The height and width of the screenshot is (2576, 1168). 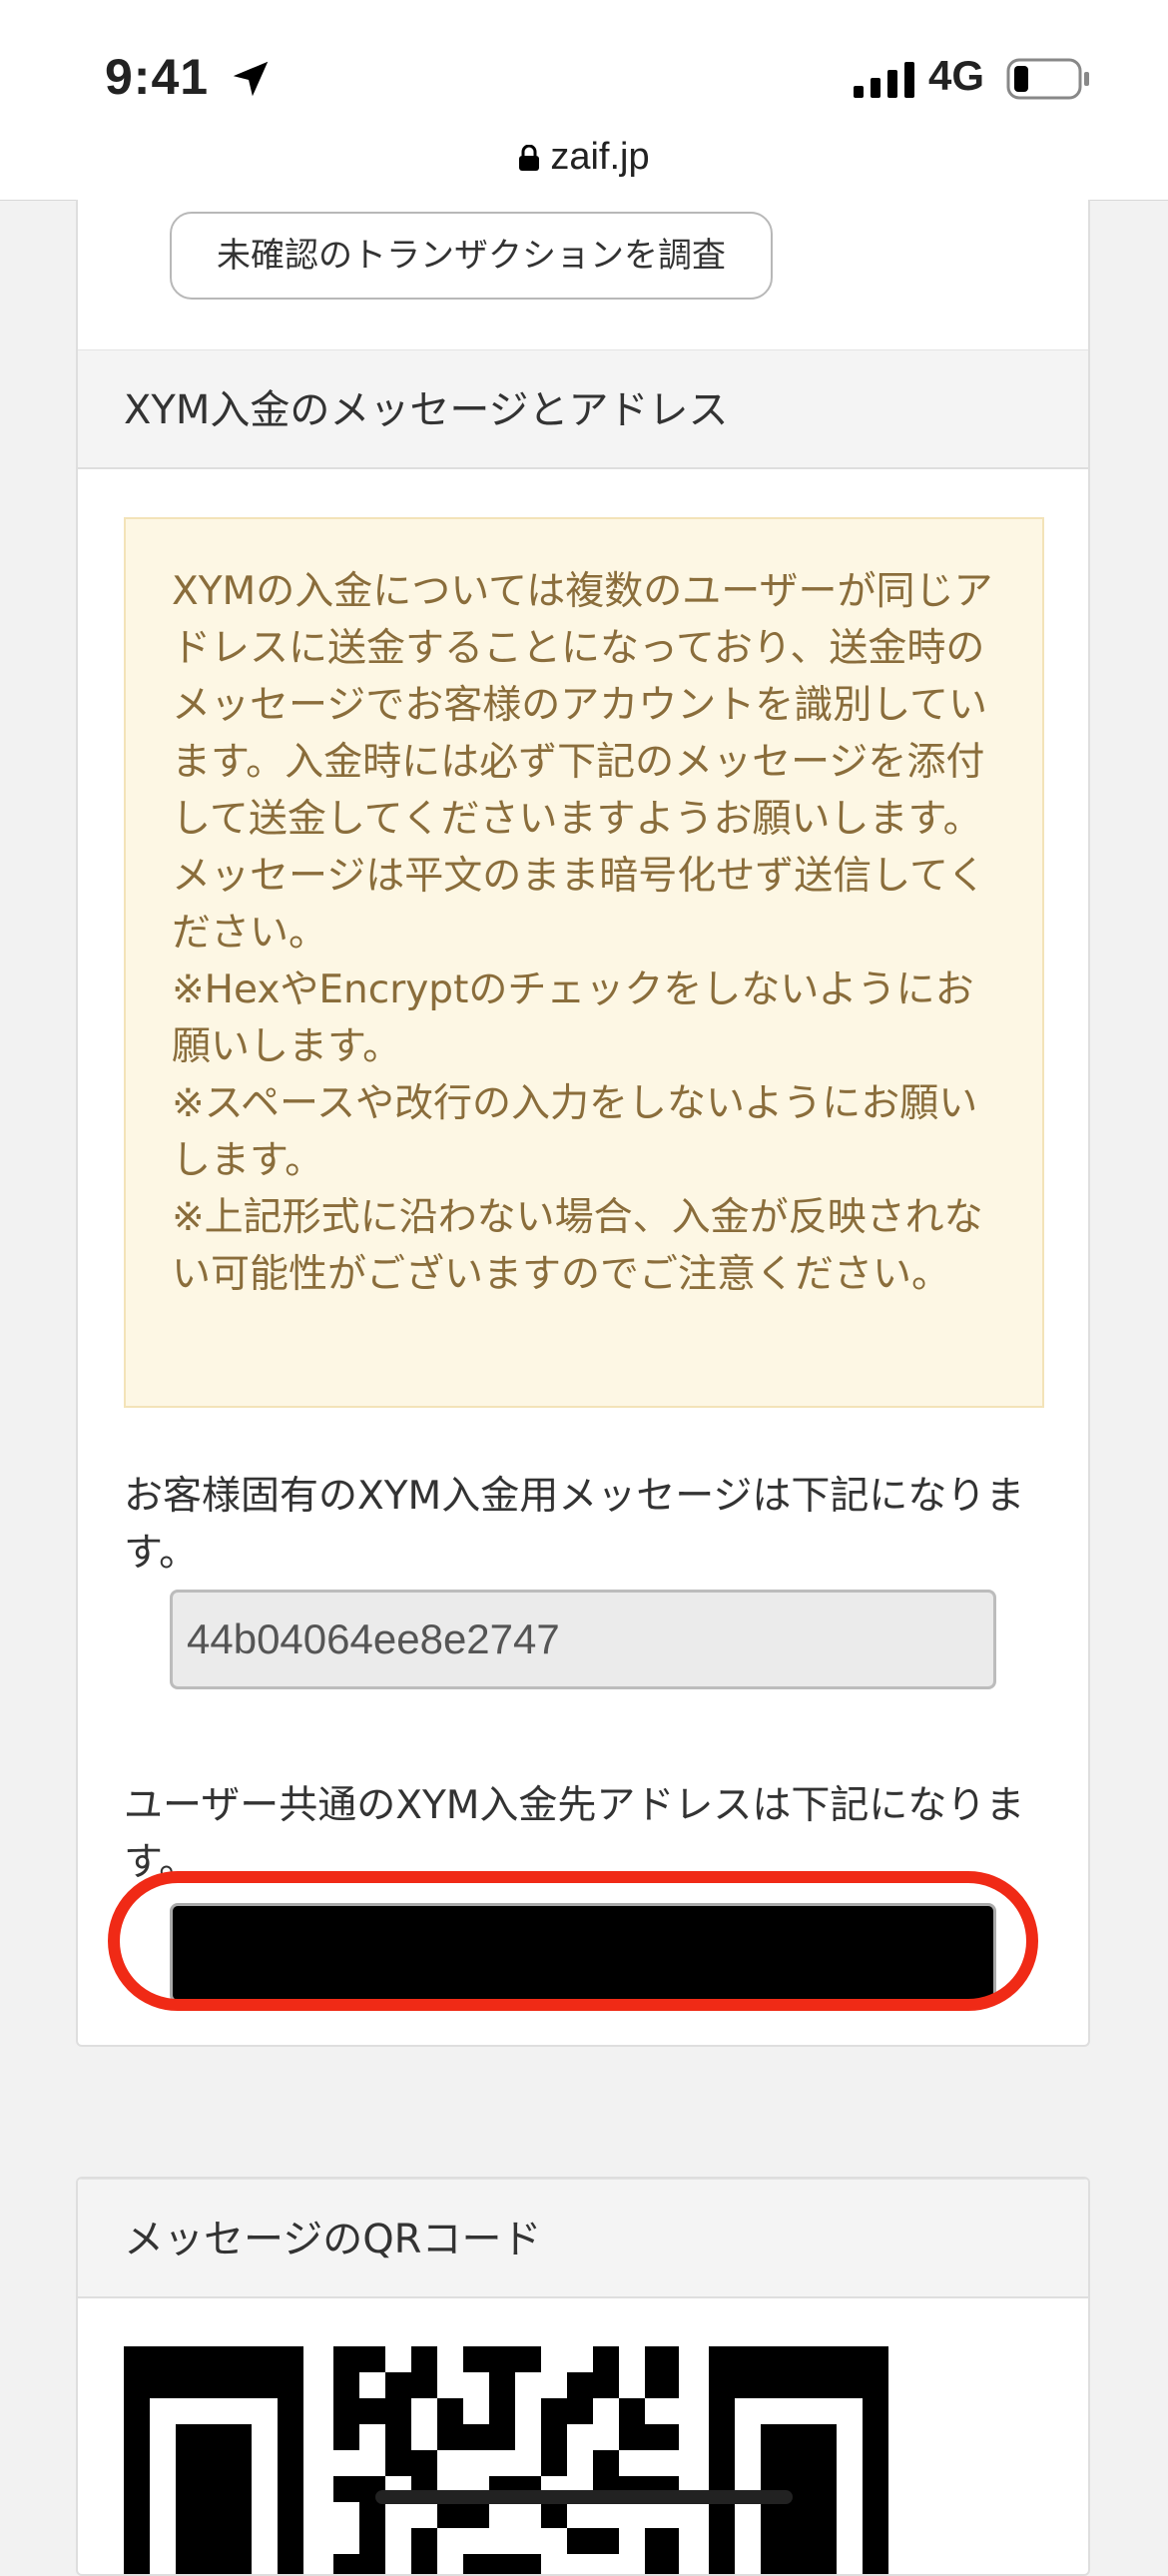 I want to click on message-qr-panel: メッセージのQRコード, so click(x=583, y=2377).